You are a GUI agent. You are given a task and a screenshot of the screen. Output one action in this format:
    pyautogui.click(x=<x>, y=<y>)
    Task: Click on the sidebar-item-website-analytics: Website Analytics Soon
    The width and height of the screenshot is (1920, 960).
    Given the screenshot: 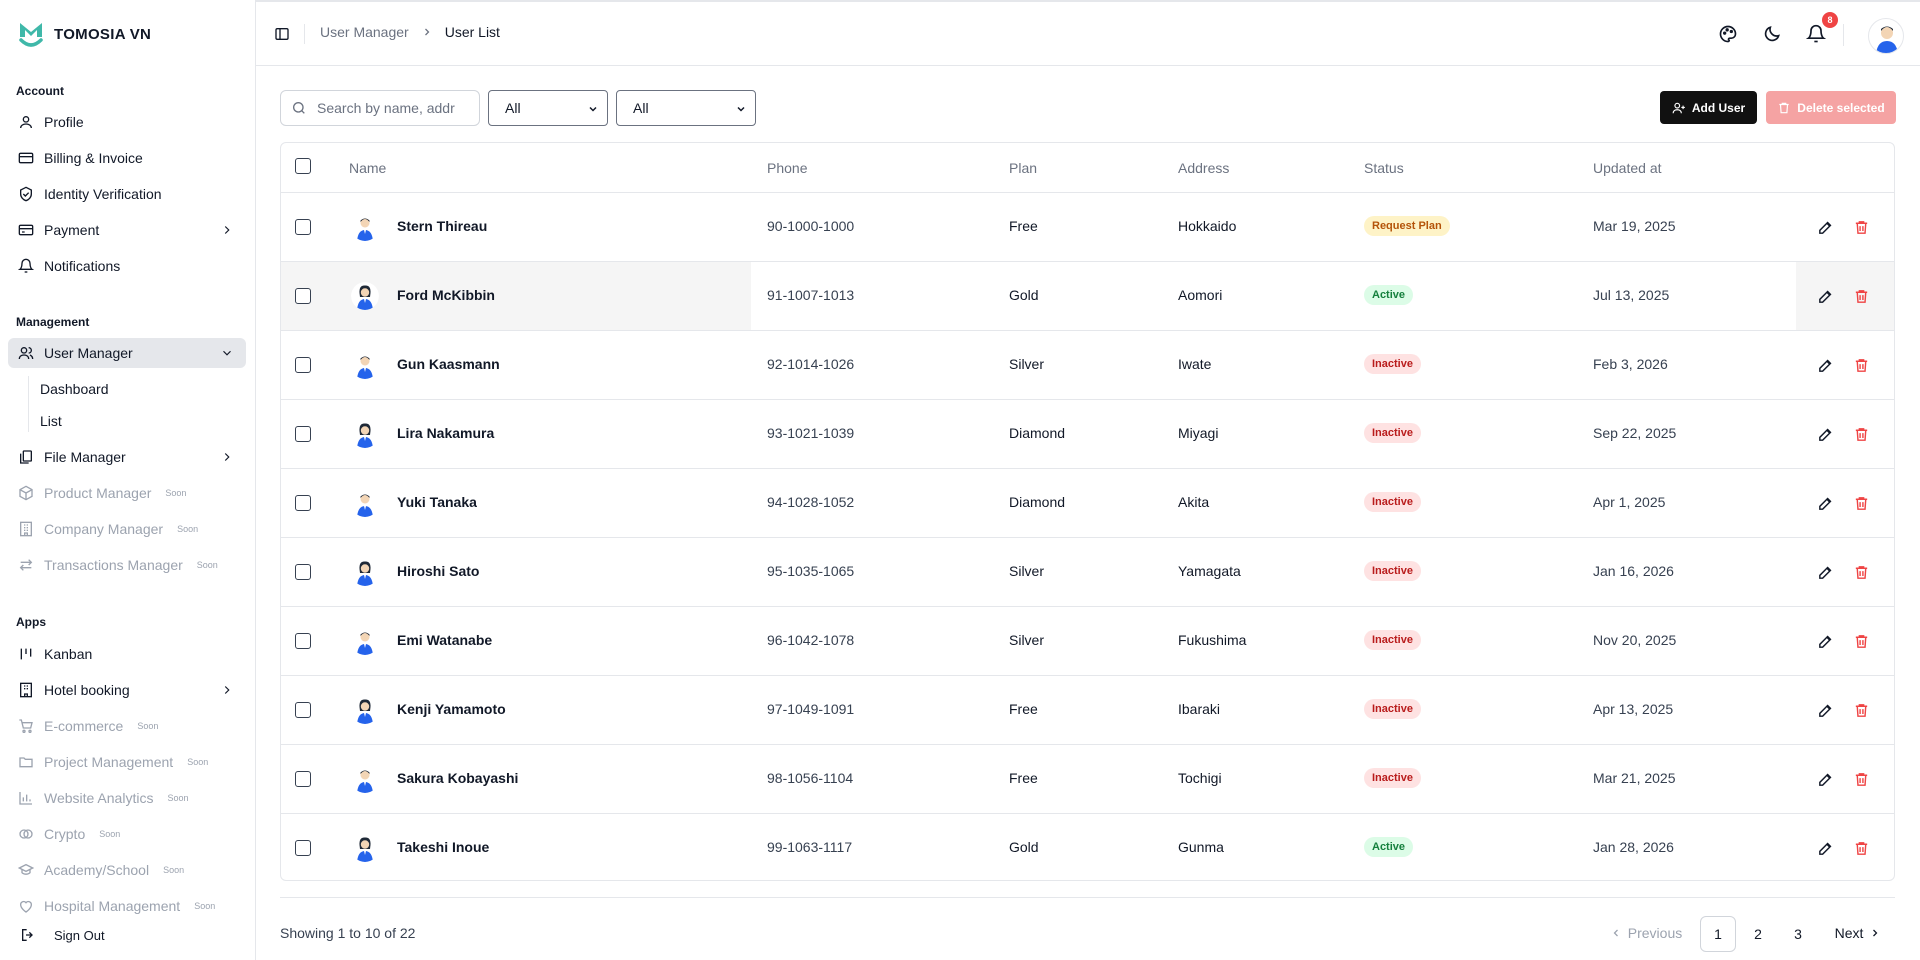 What is the action you would take?
    pyautogui.click(x=127, y=798)
    